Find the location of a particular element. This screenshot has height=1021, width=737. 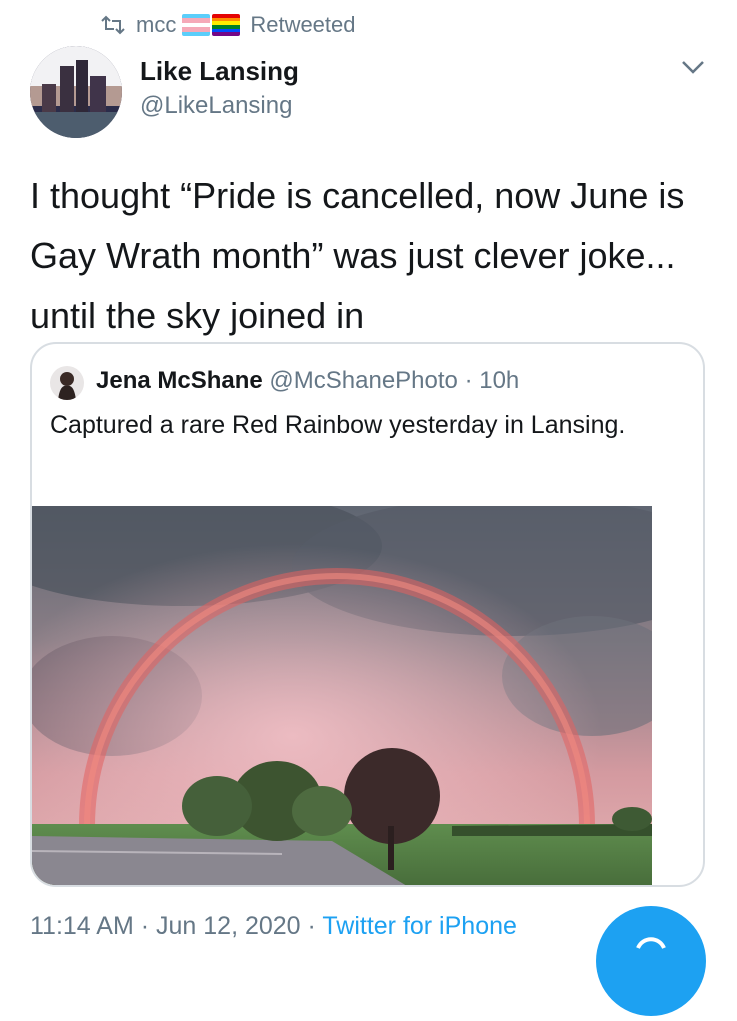

retweet-icon is located at coordinates (113, 25).